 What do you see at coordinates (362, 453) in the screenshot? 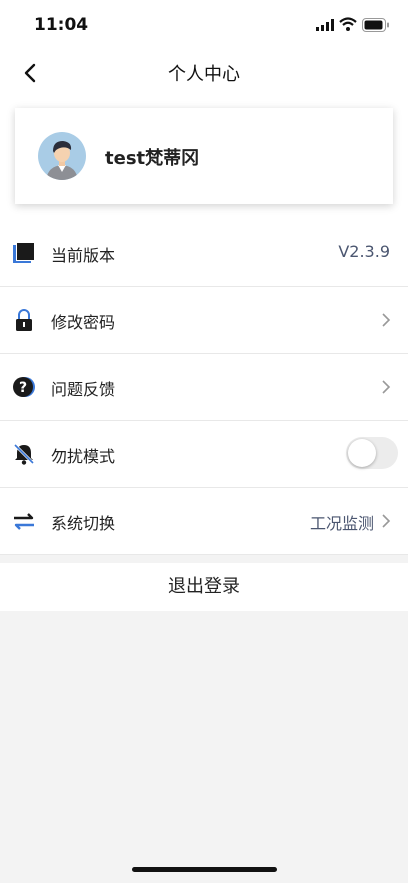
I see `toggle-knob` at bounding box center [362, 453].